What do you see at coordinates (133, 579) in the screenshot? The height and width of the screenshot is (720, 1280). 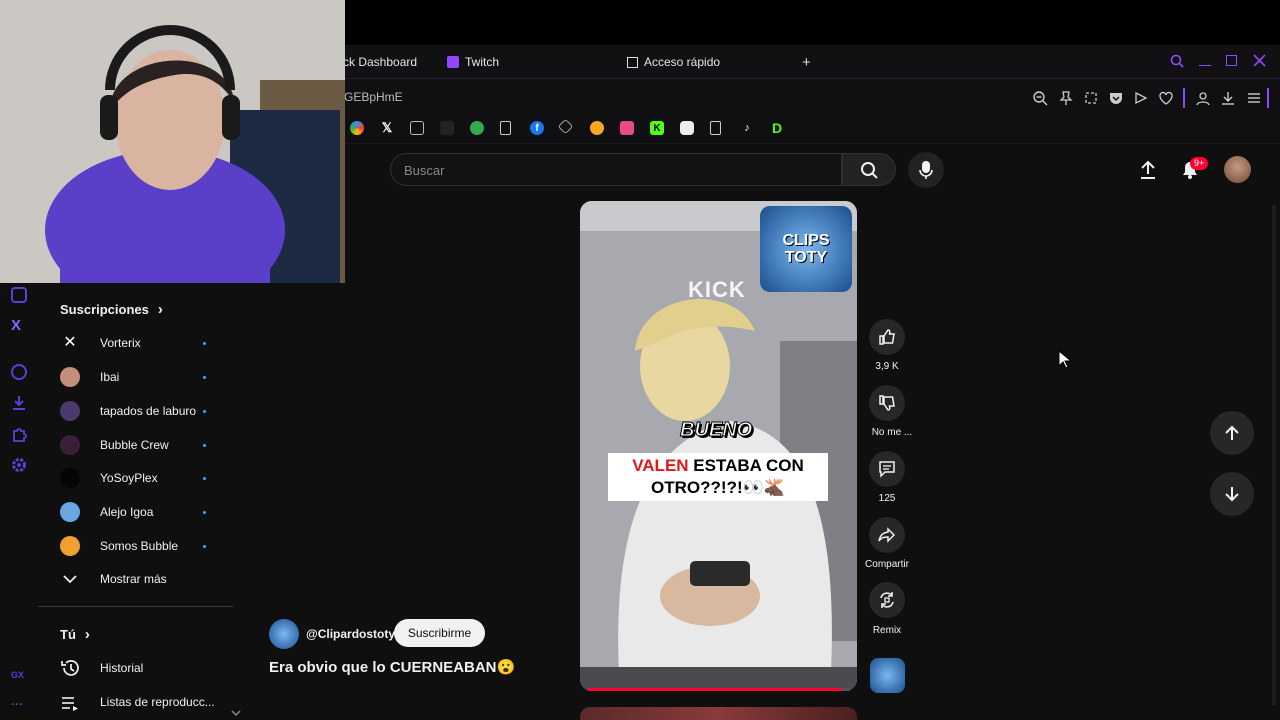 I see `show-more-button: Mostrar más` at bounding box center [133, 579].